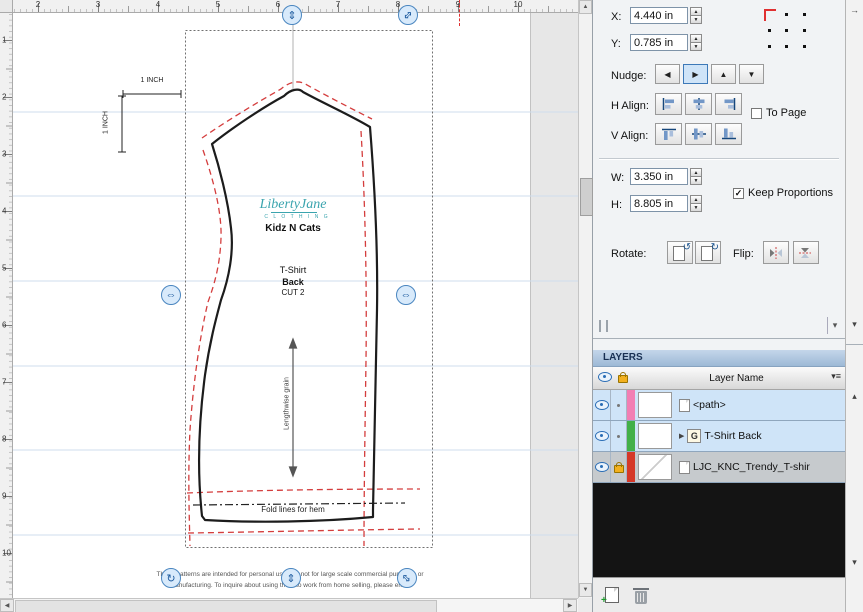 The image size is (863, 612). I want to click on y-spin-down-button: ▼, so click(696, 46).